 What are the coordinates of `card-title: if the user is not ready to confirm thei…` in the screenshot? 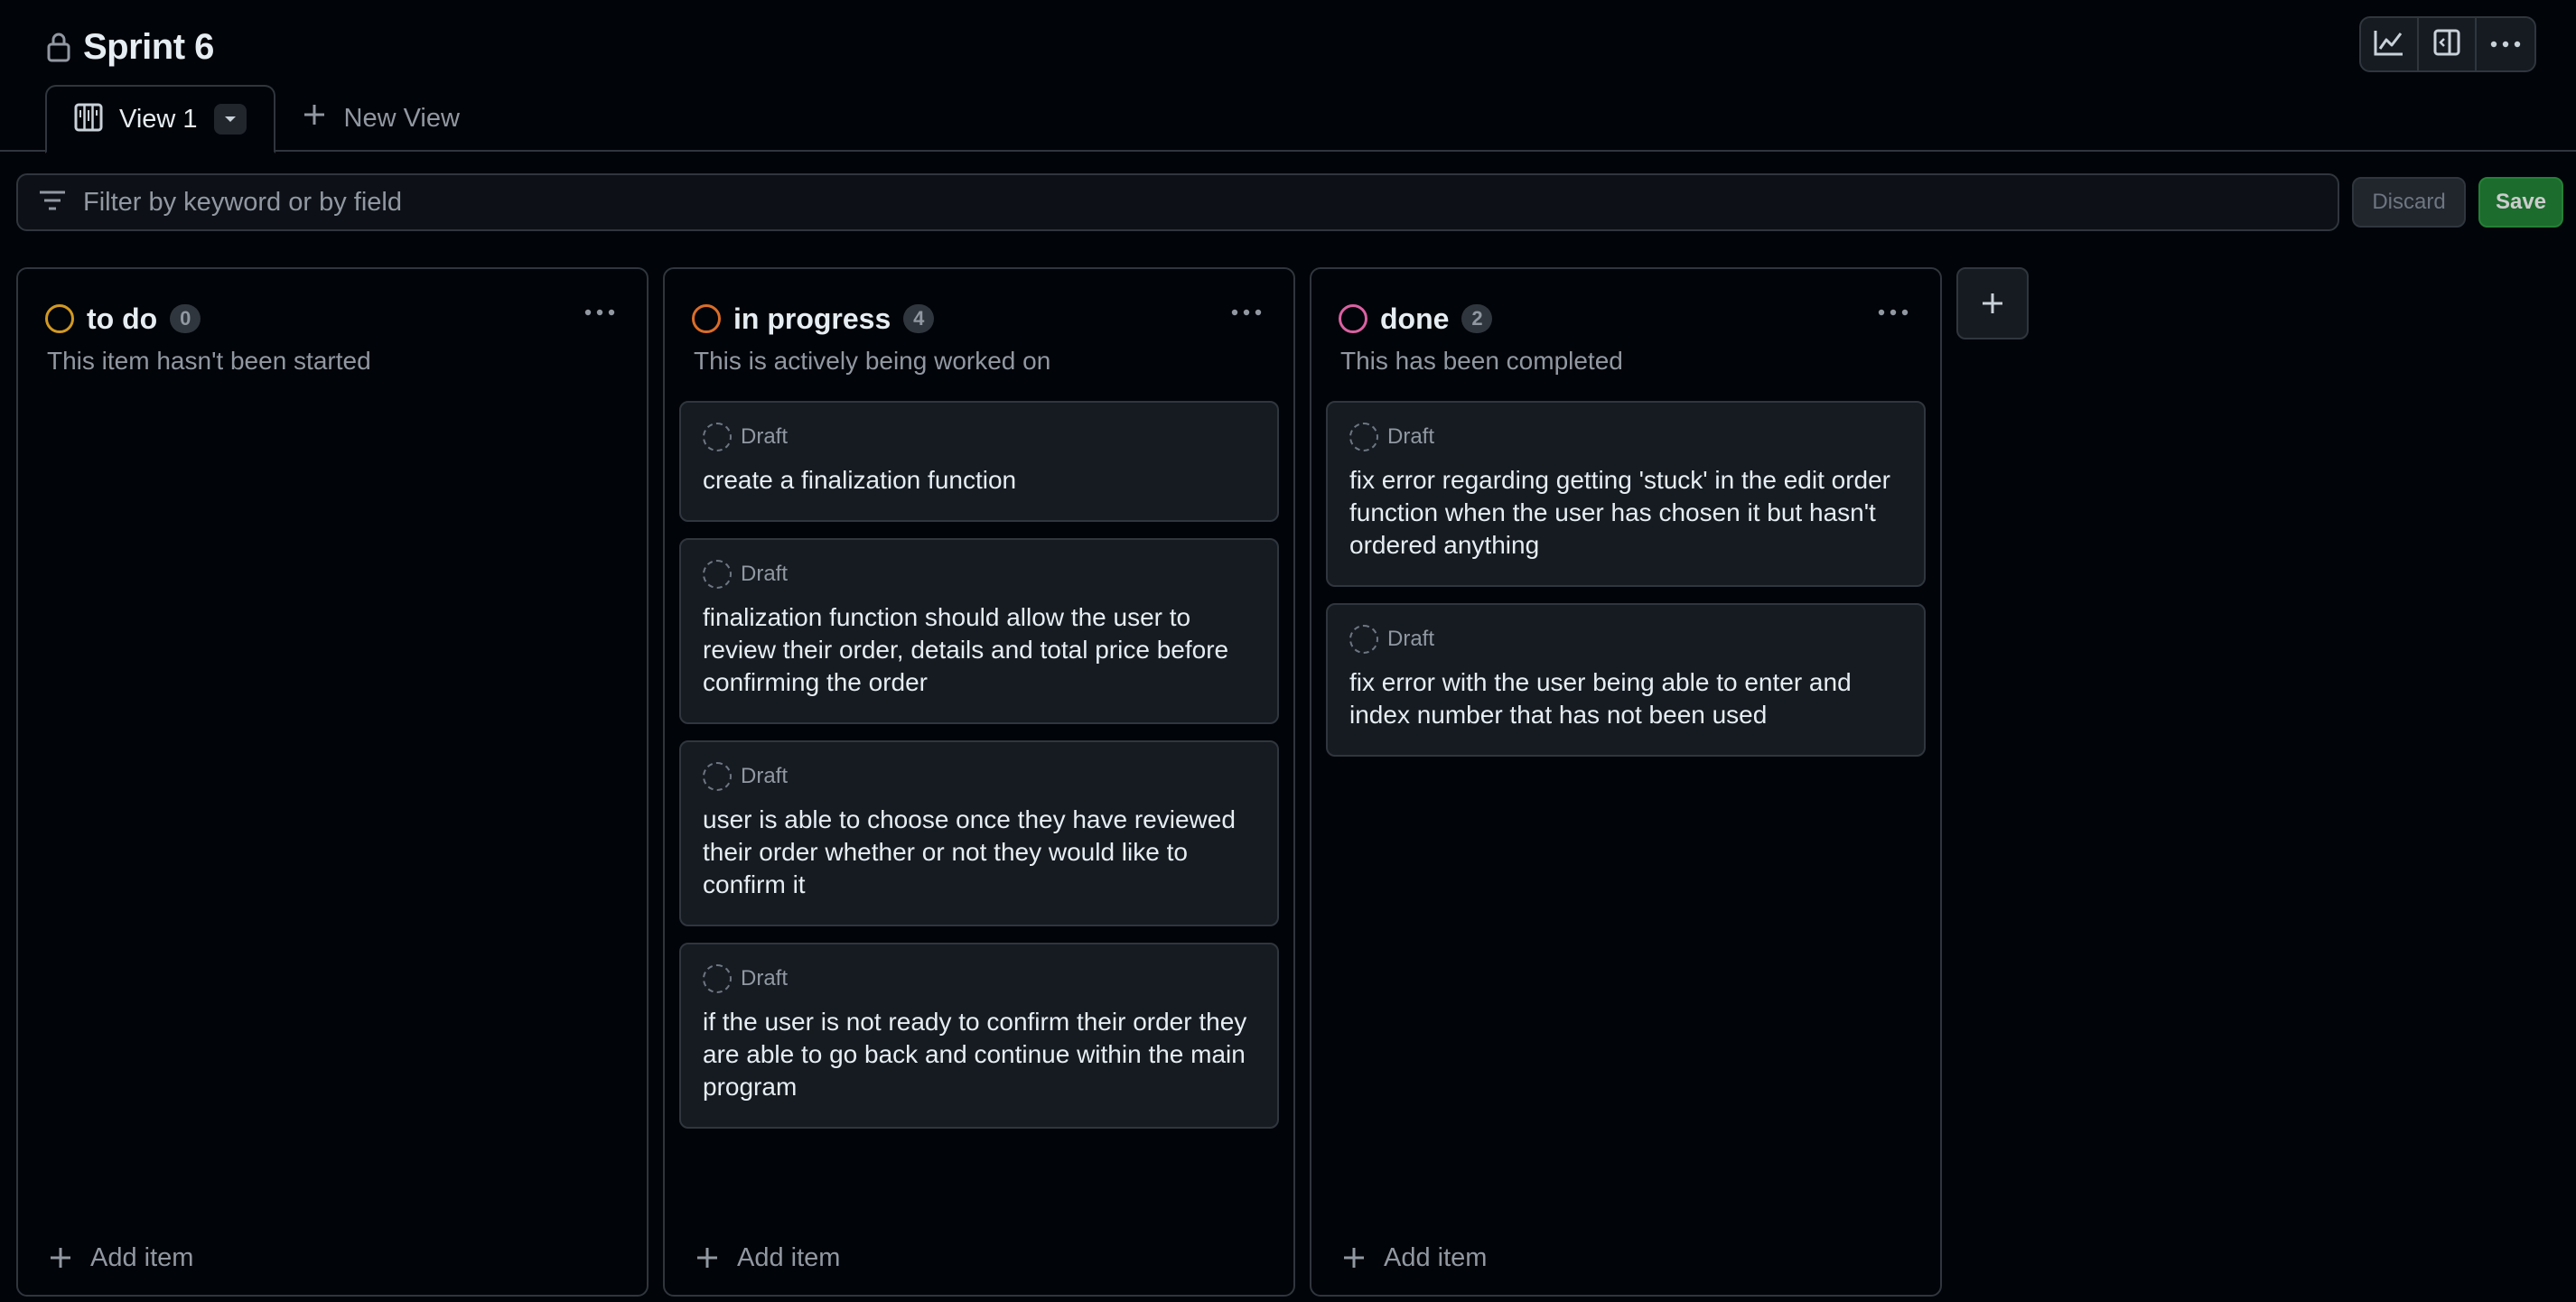 It's located at (975, 1054).